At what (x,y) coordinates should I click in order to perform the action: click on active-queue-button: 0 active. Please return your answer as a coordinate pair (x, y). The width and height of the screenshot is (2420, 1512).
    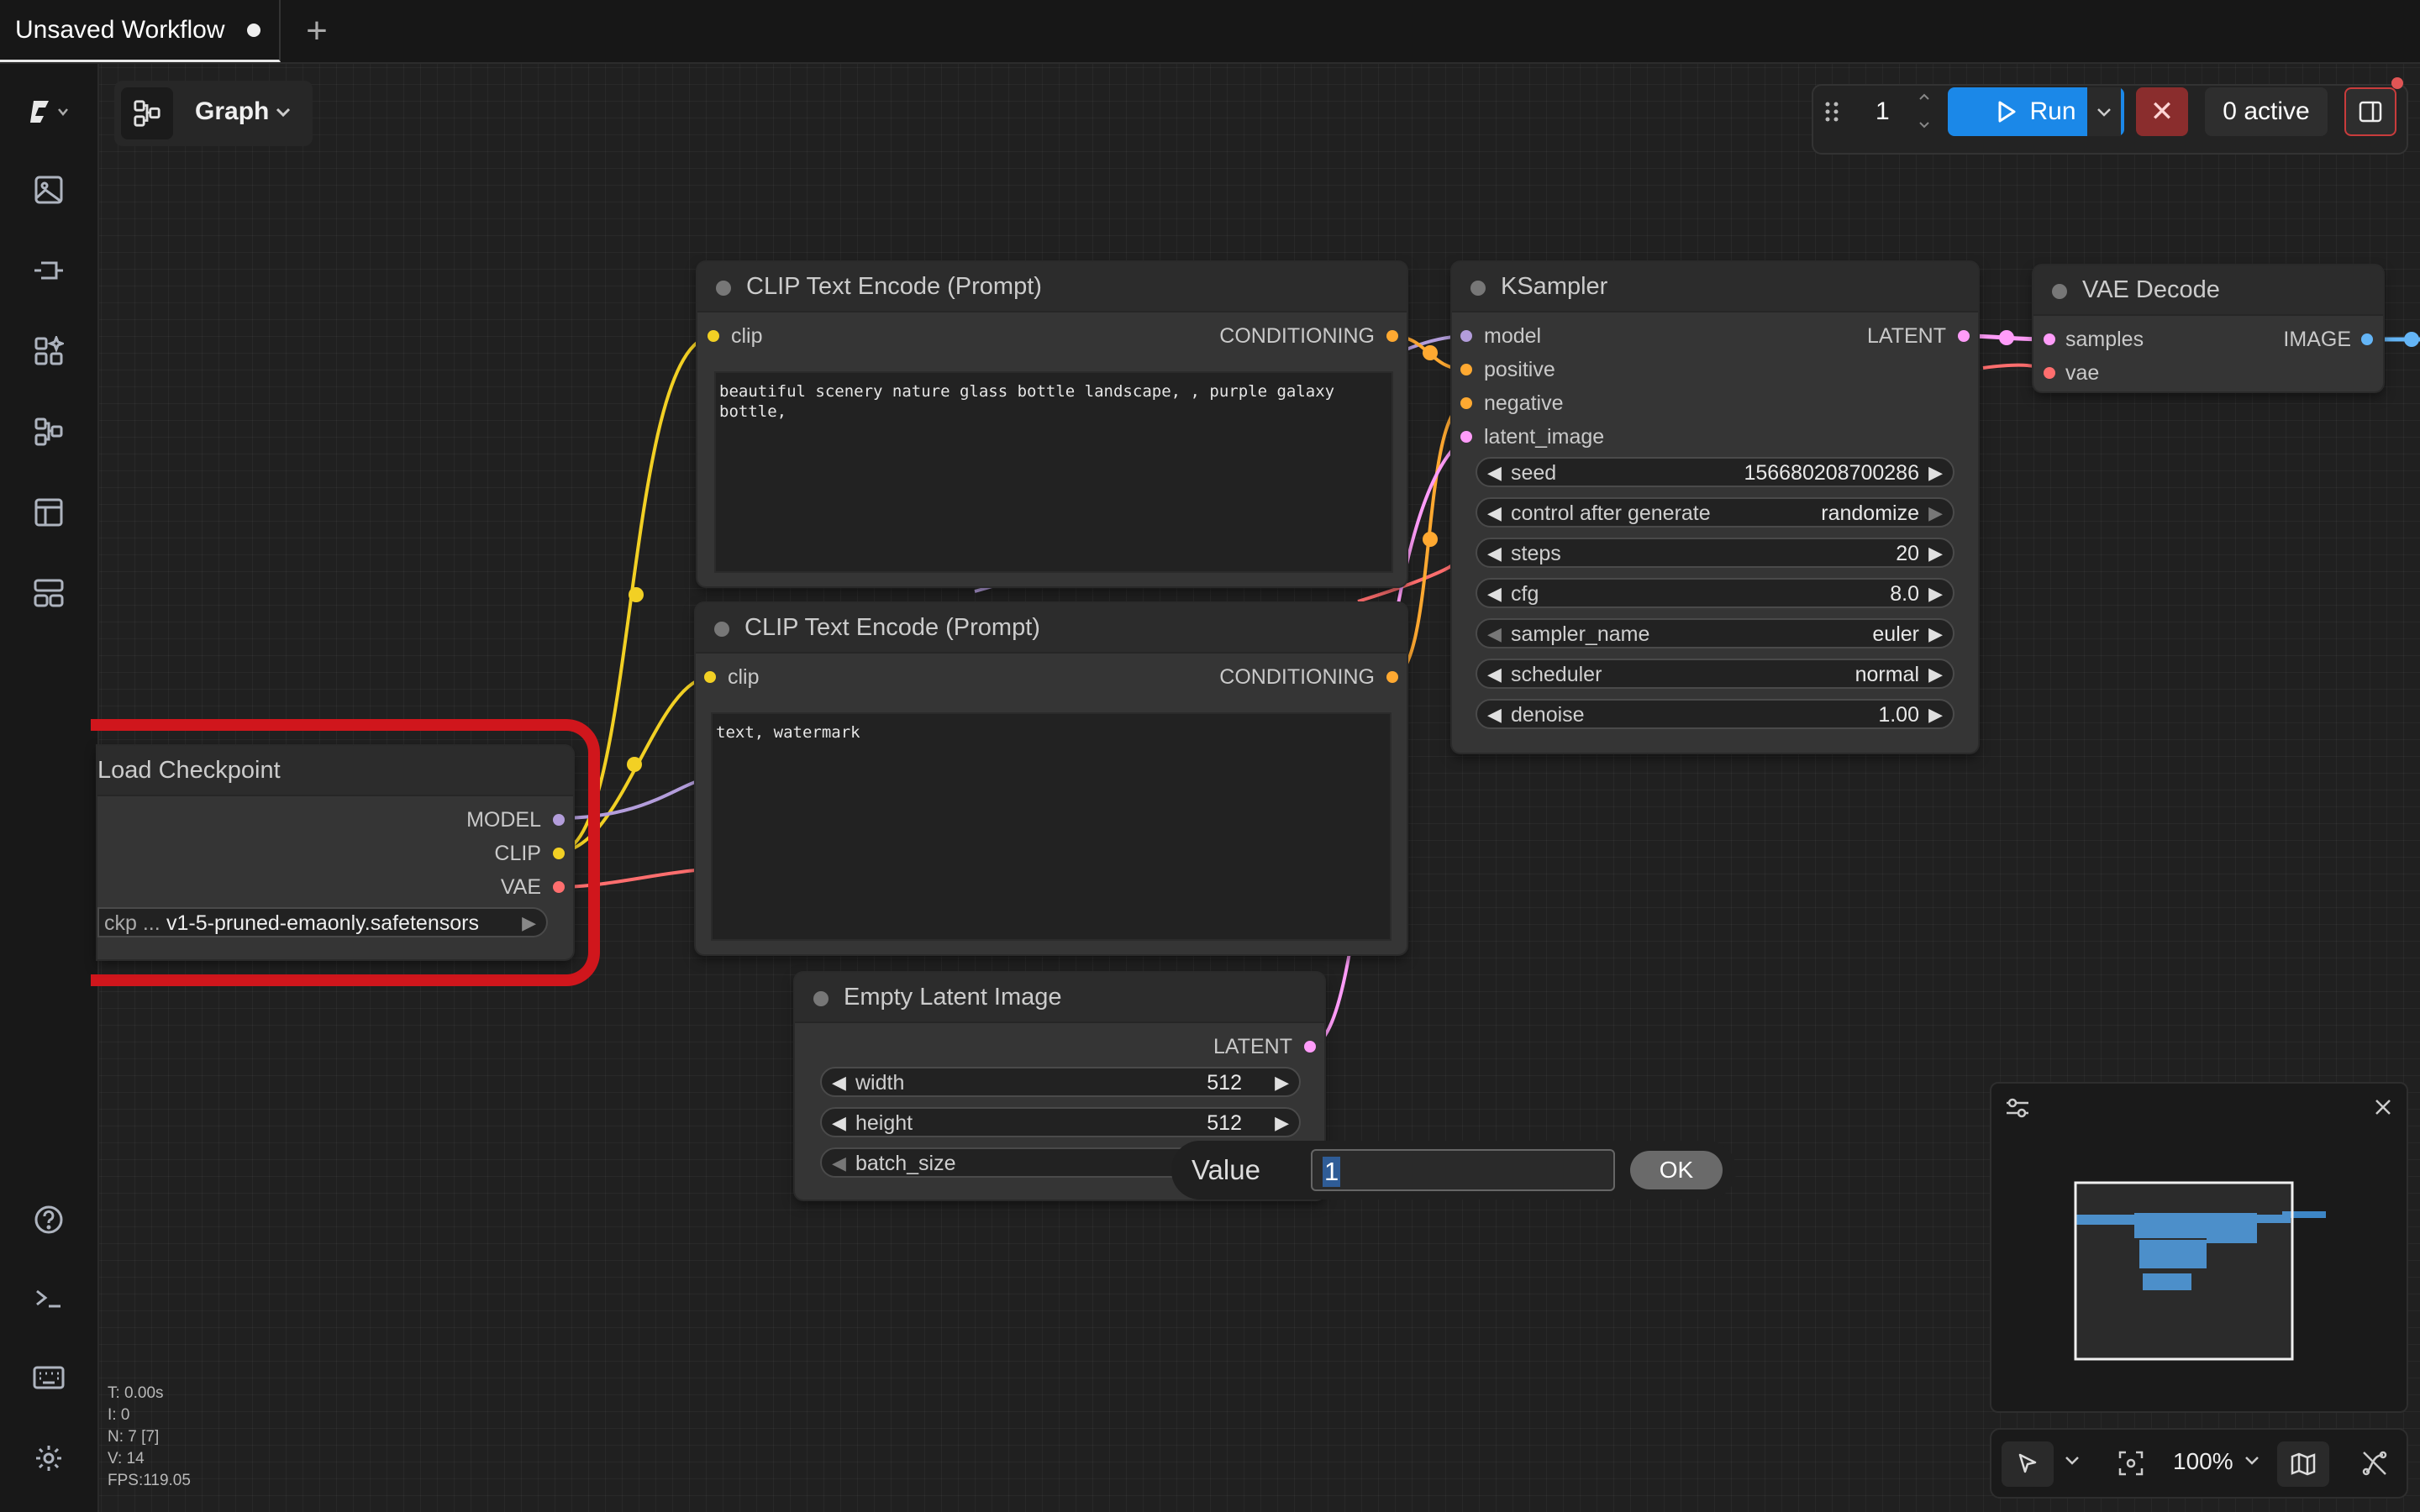
    Looking at the image, I should click on (2267, 111).